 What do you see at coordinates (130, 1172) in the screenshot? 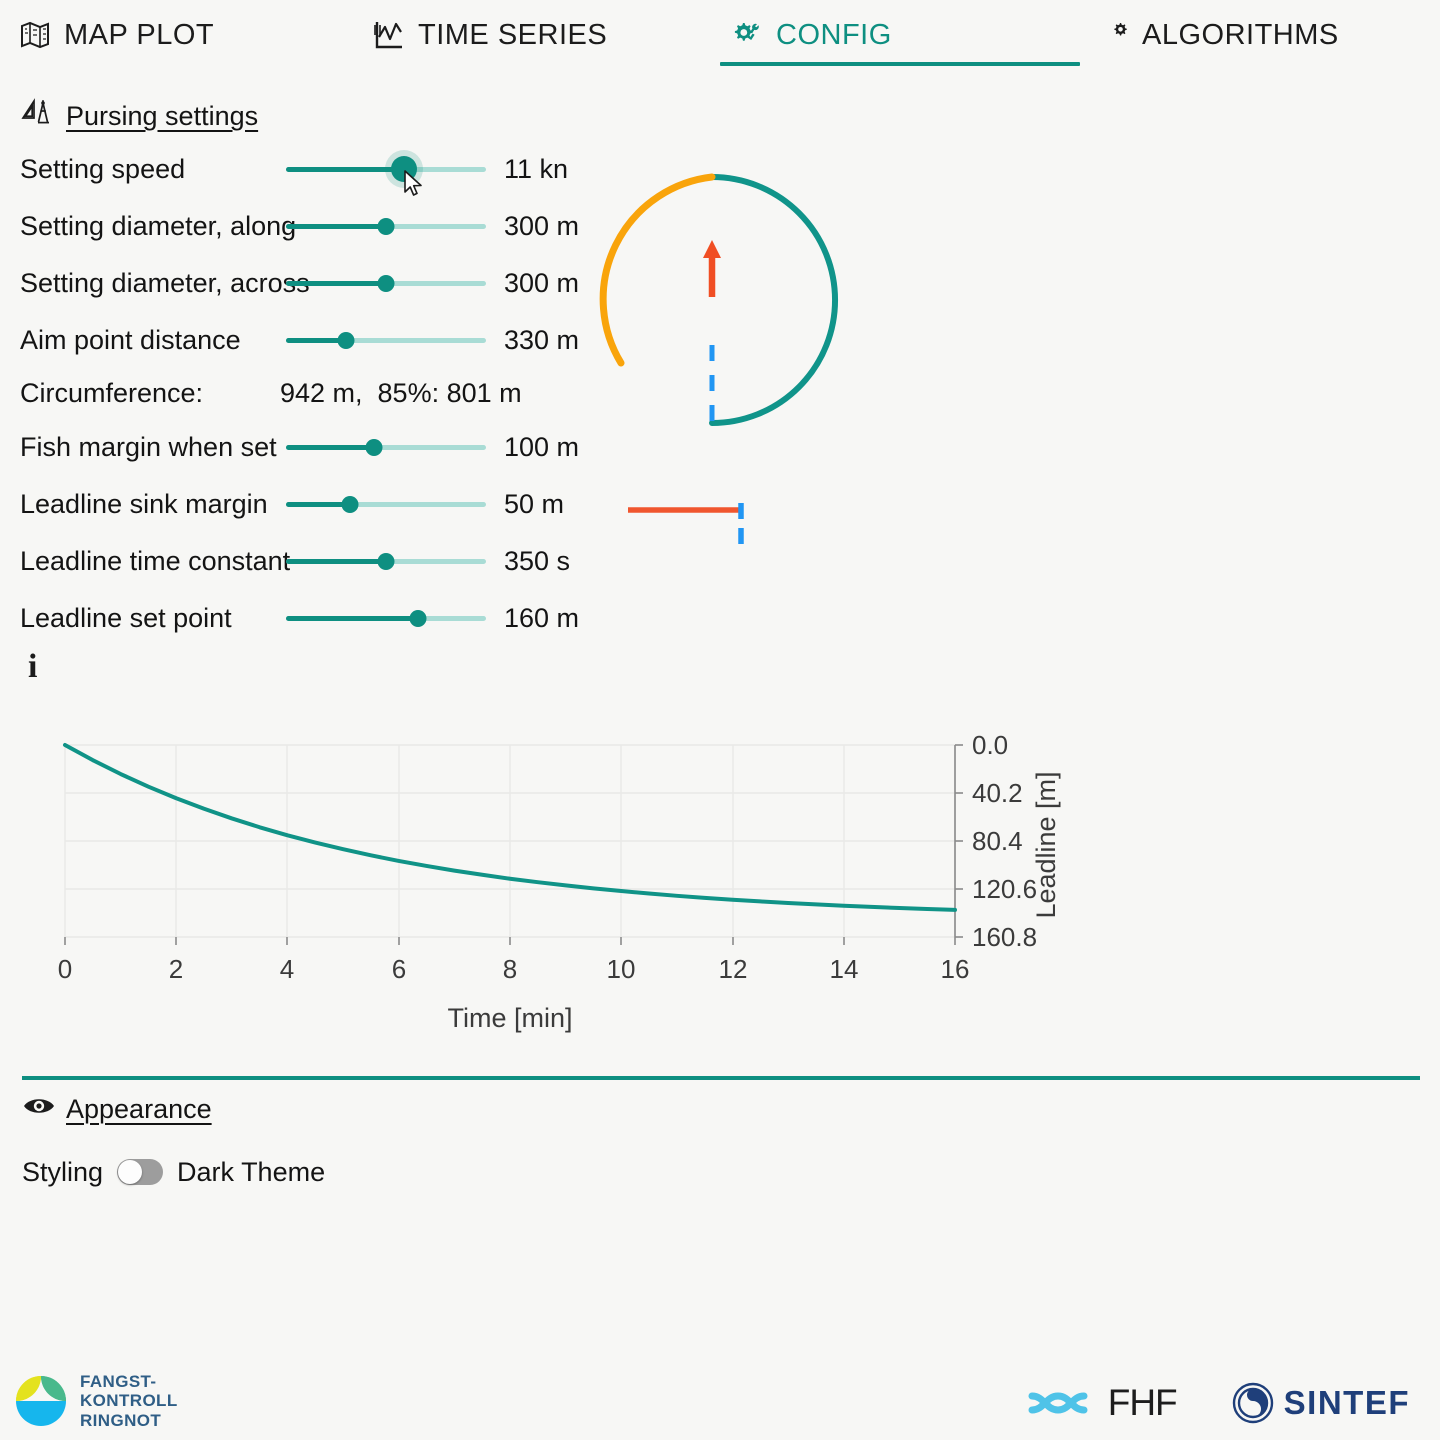
I see `toggle-knob` at bounding box center [130, 1172].